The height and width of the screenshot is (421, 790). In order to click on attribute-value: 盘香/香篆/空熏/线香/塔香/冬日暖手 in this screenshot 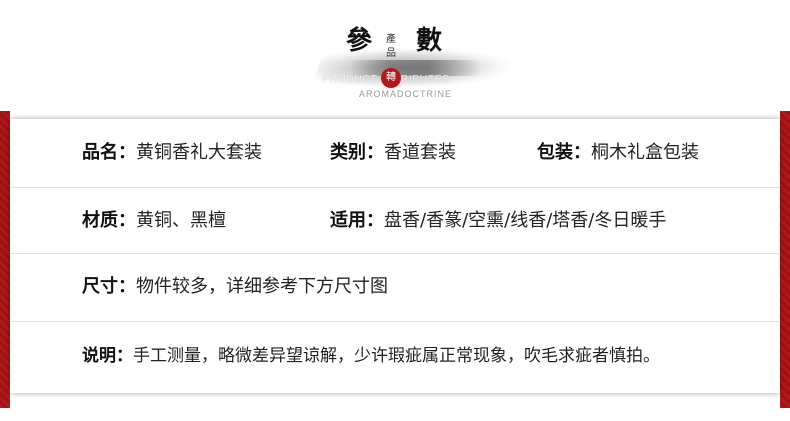, I will do `click(525, 220)`.